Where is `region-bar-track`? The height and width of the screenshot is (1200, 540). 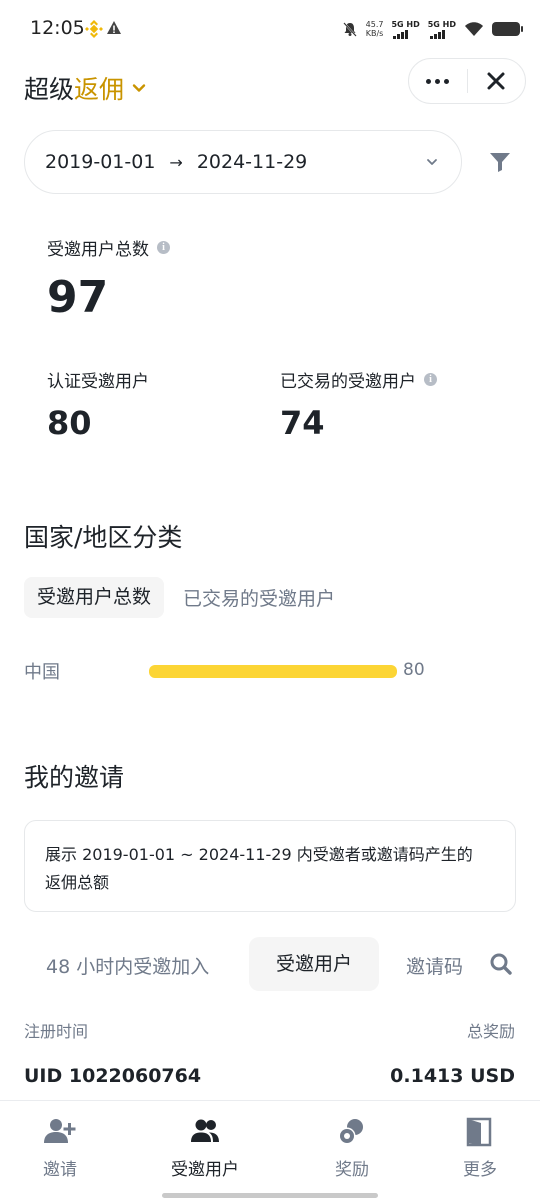
region-bar-track is located at coordinates (273, 671).